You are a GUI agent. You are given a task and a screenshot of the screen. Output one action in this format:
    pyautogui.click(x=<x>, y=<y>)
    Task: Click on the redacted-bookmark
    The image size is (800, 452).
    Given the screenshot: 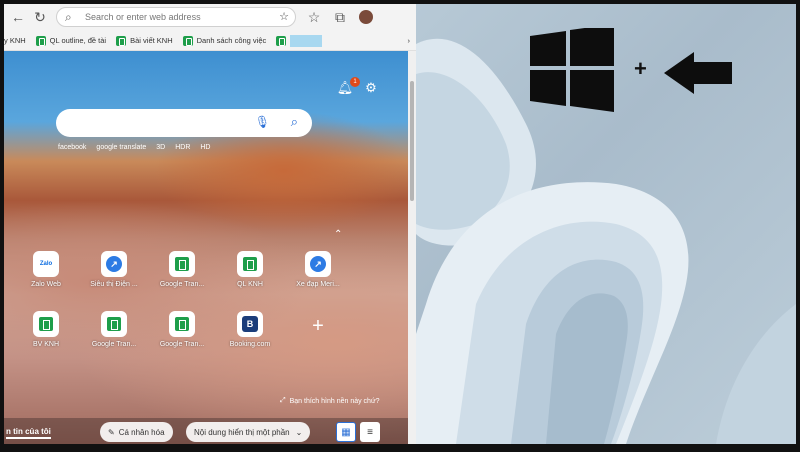 What is the action you would take?
    pyautogui.click(x=306, y=40)
    